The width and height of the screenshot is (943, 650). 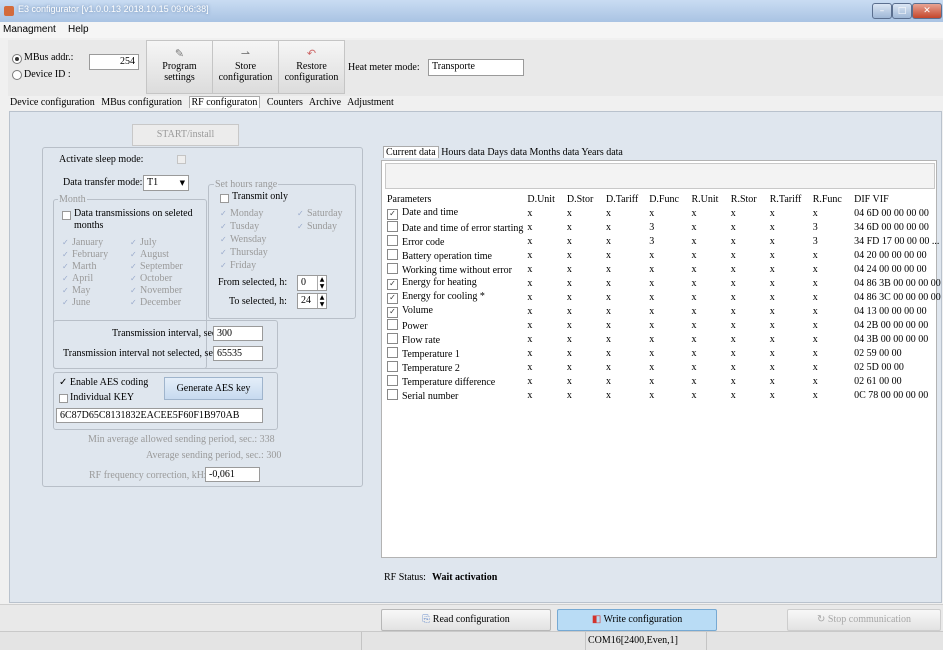 I want to click on individual-key-checkbox, so click(x=63, y=398).